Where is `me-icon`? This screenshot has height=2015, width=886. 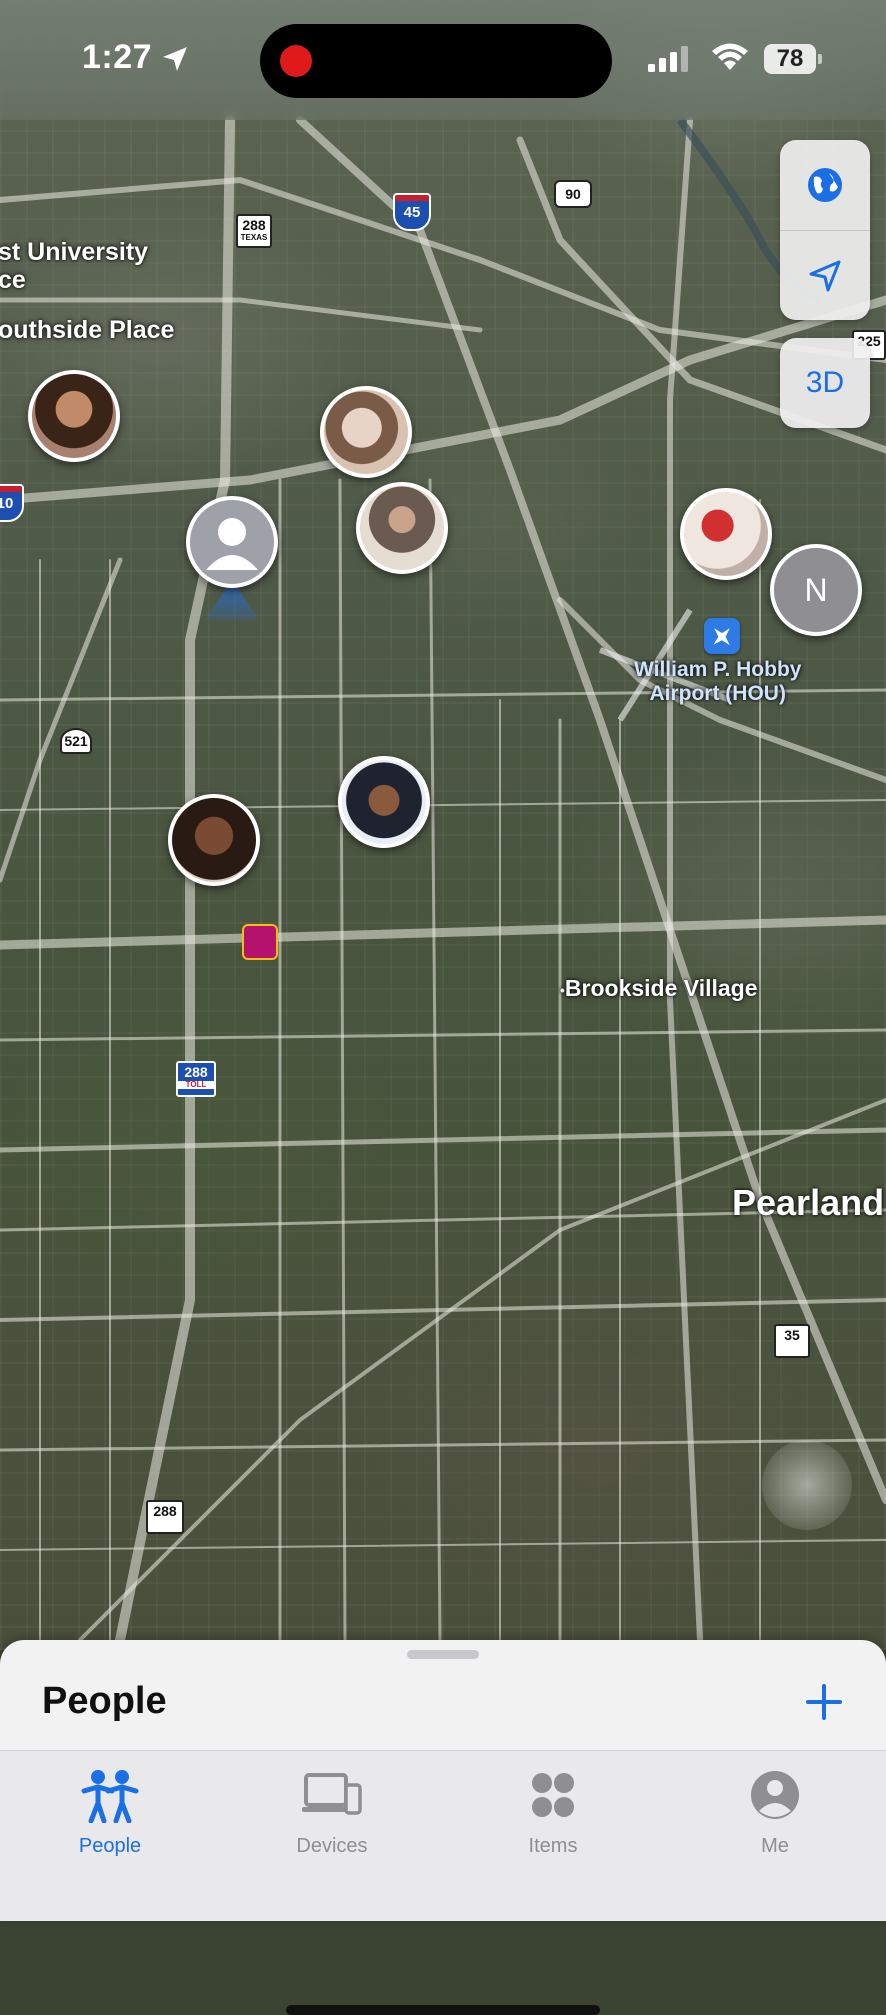
me-icon is located at coordinates (775, 1795).